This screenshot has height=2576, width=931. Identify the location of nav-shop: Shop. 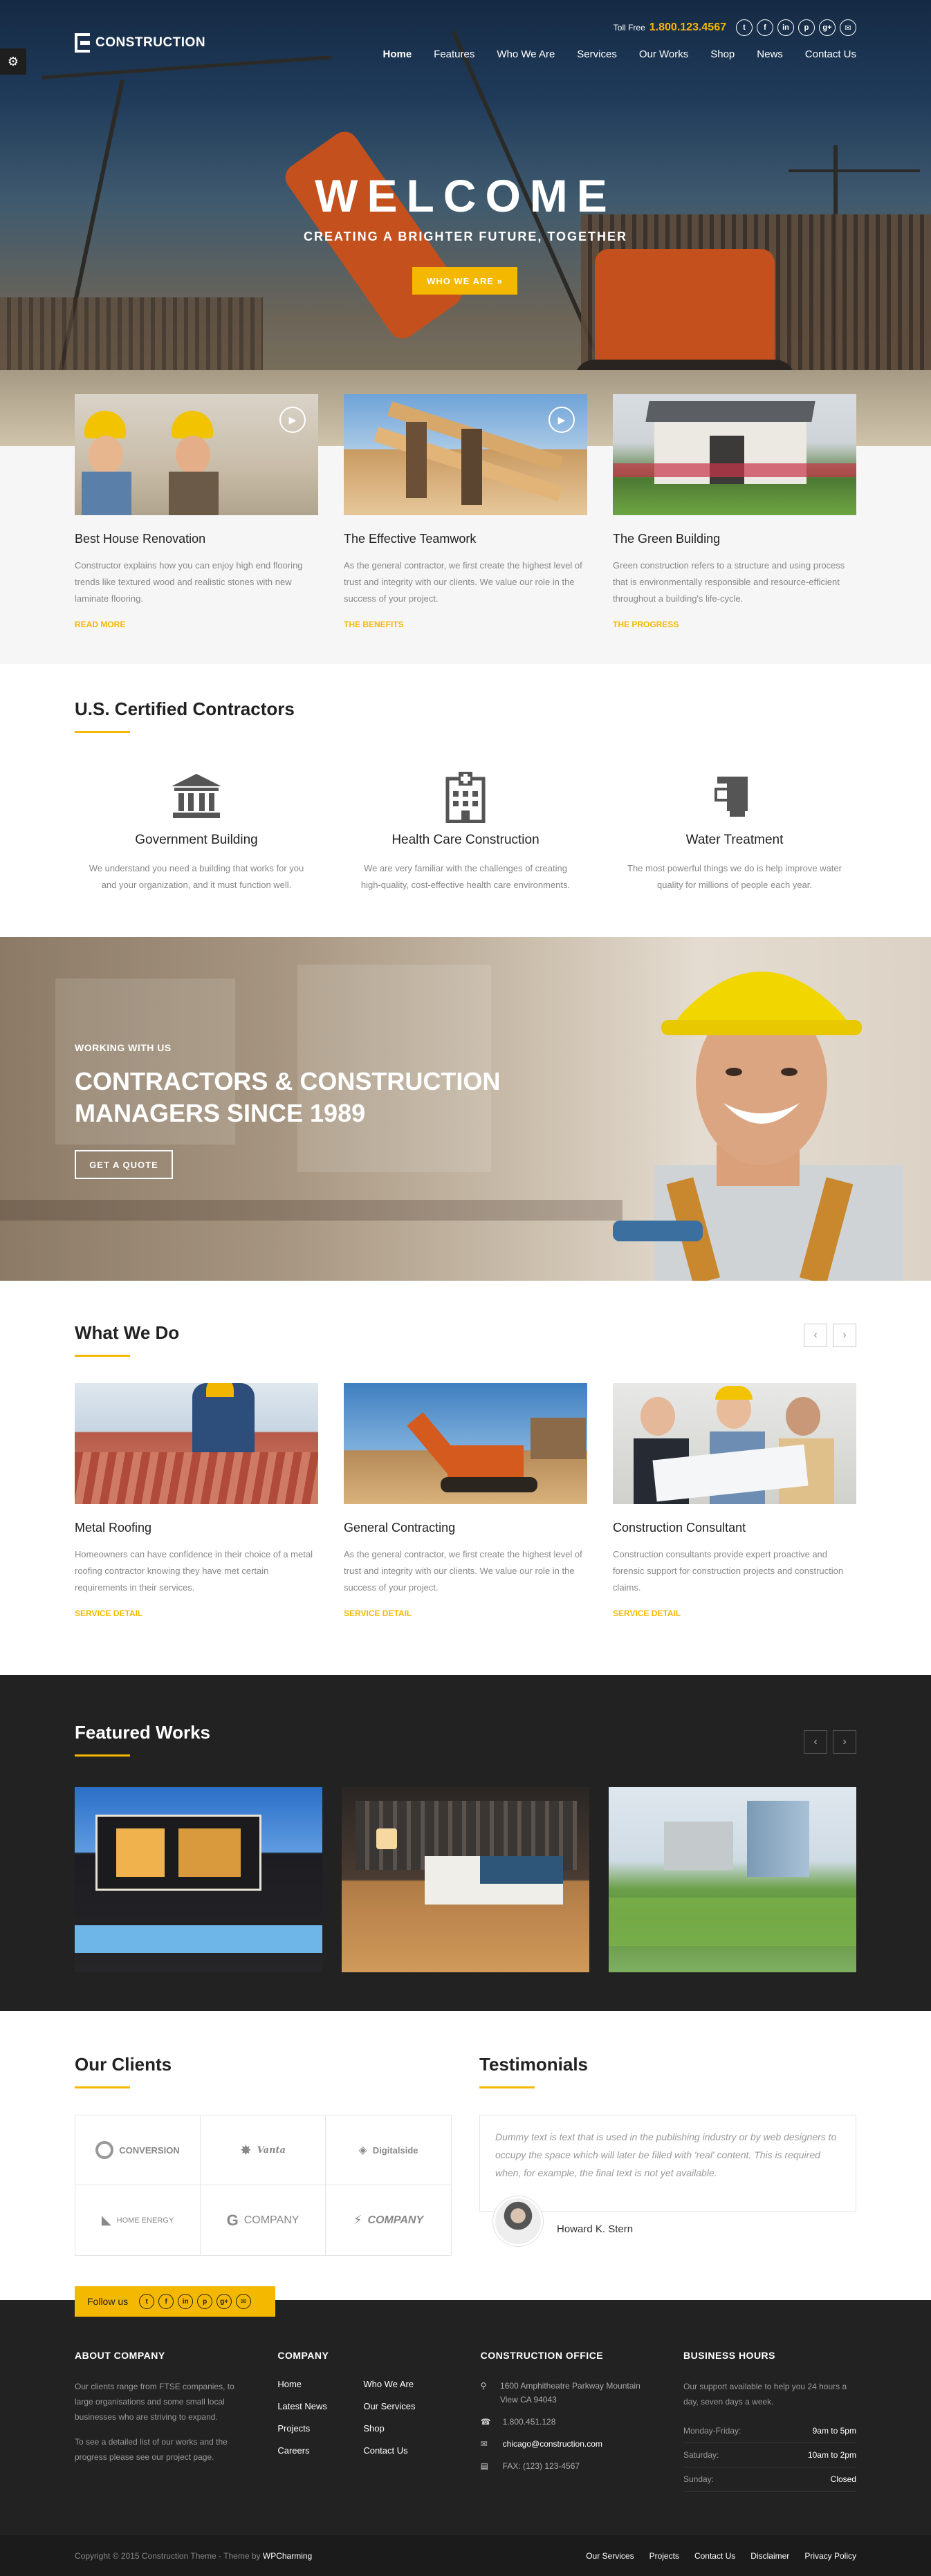
(722, 54).